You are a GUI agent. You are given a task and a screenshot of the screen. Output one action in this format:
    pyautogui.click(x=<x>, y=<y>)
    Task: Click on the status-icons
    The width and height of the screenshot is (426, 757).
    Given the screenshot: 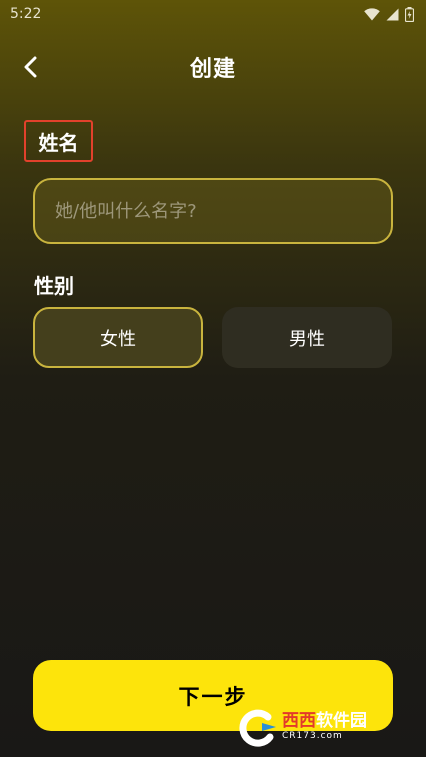 What is the action you would take?
    pyautogui.click(x=389, y=14)
    